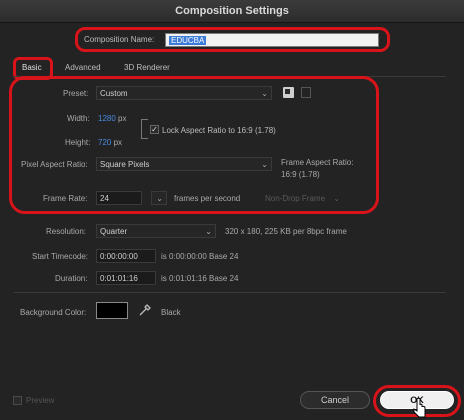 The width and height of the screenshot is (464, 420). Describe the element at coordinates (125, 164) in the screenshot. I see `pixel-aspect-value: Square Pixels` at that location.